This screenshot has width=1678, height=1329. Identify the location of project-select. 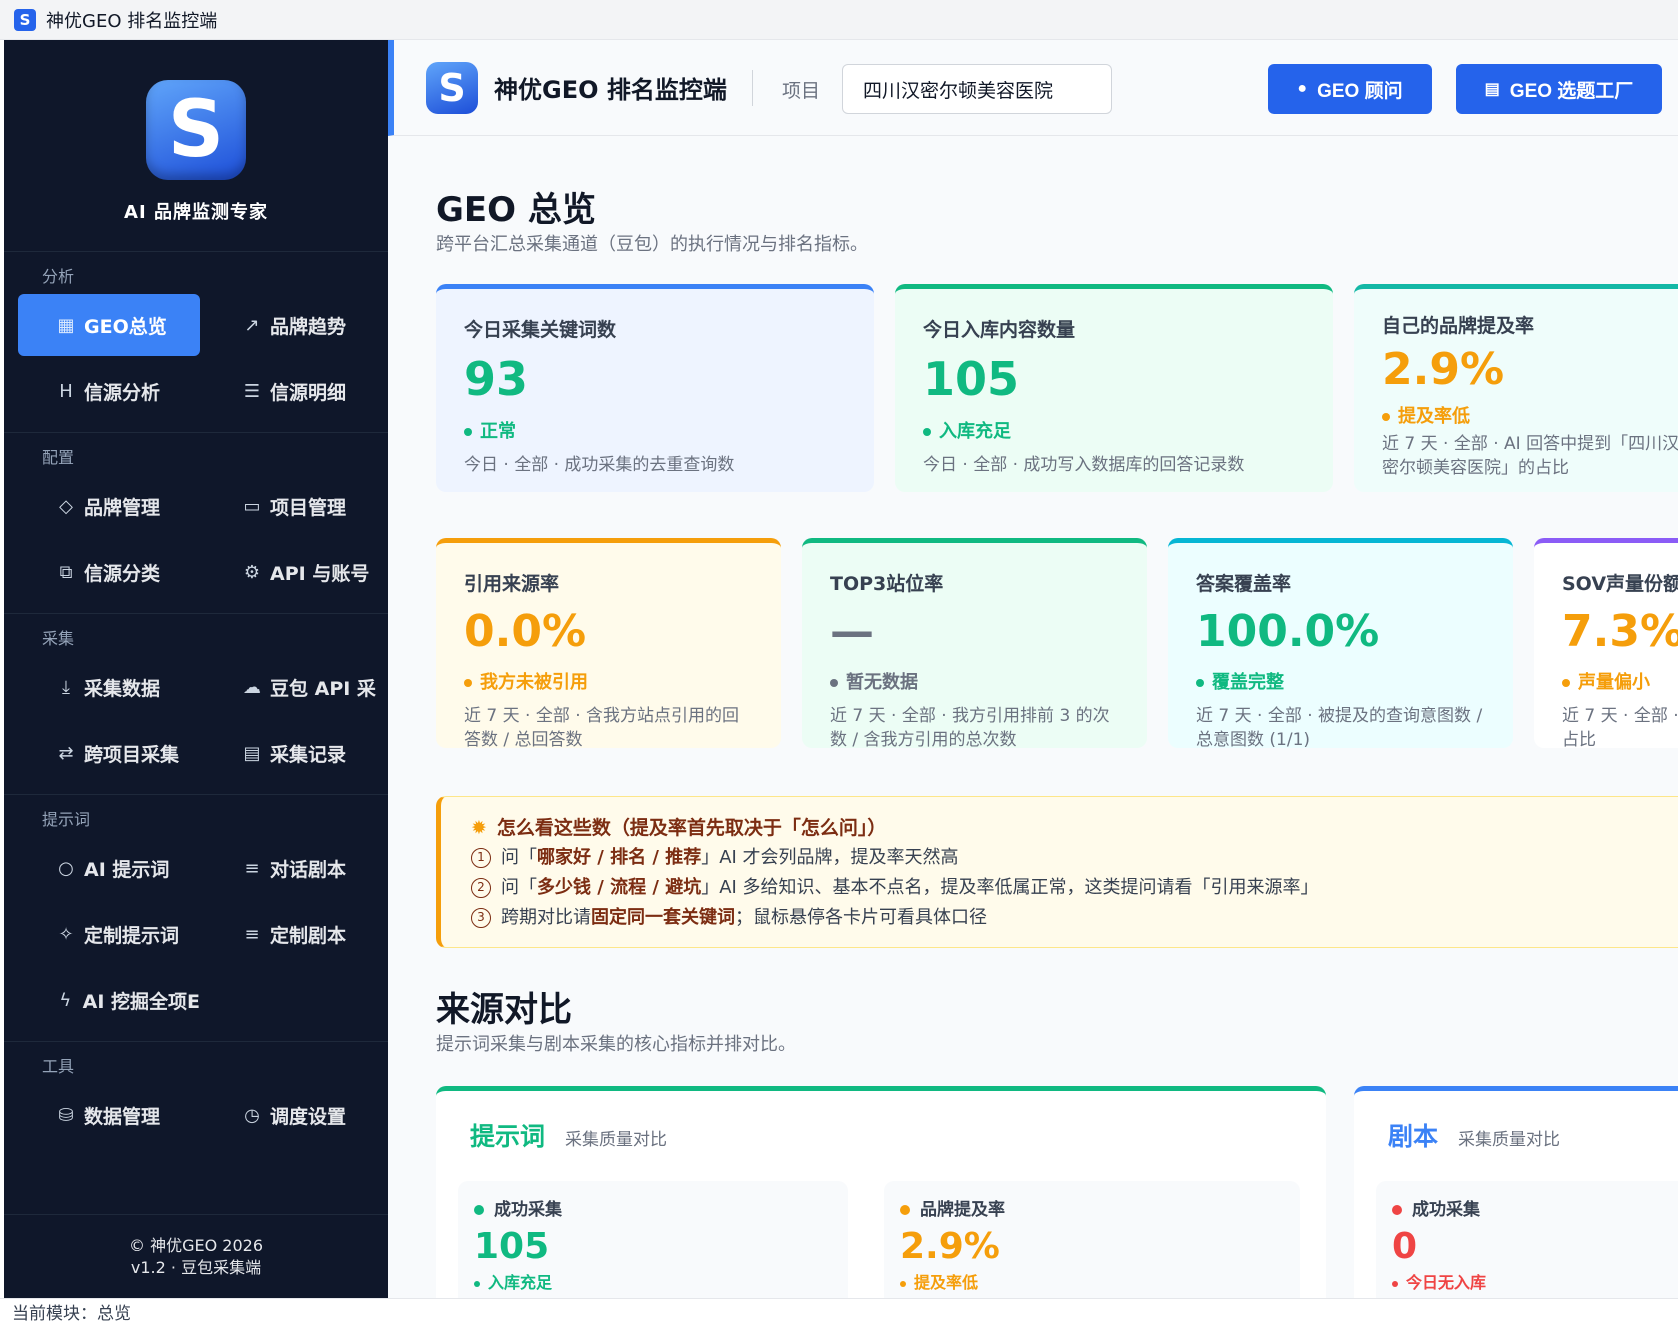
(977, 89).